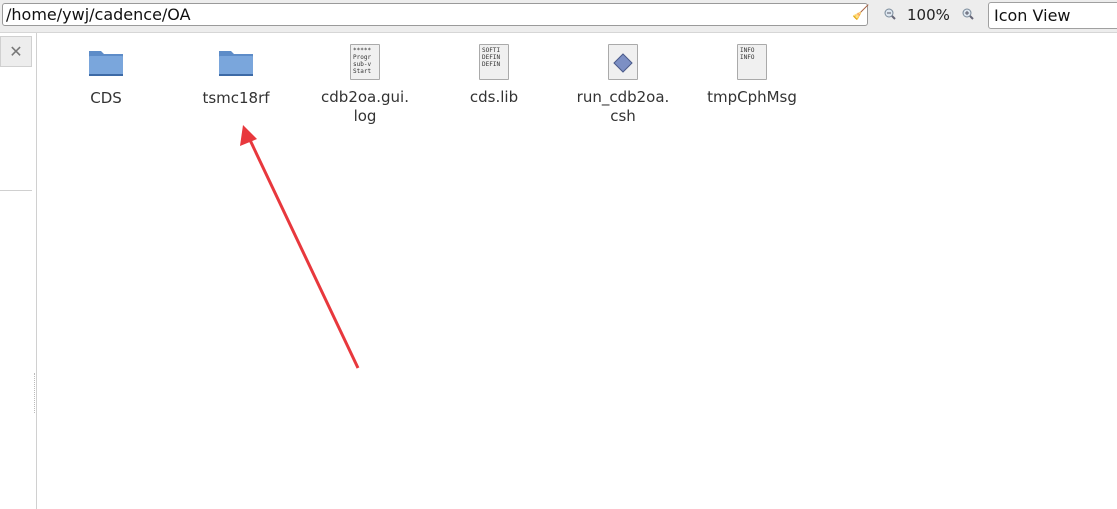  Describe the element at coordinates (304, 254) in the screenshot. I see `arrow-shaft` at that location.